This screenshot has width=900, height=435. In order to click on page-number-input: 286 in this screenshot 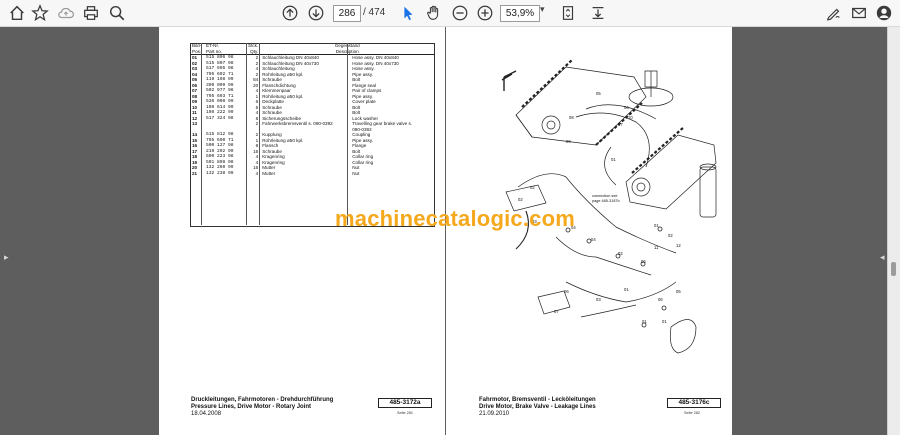, I will do `click(347, 13)`.